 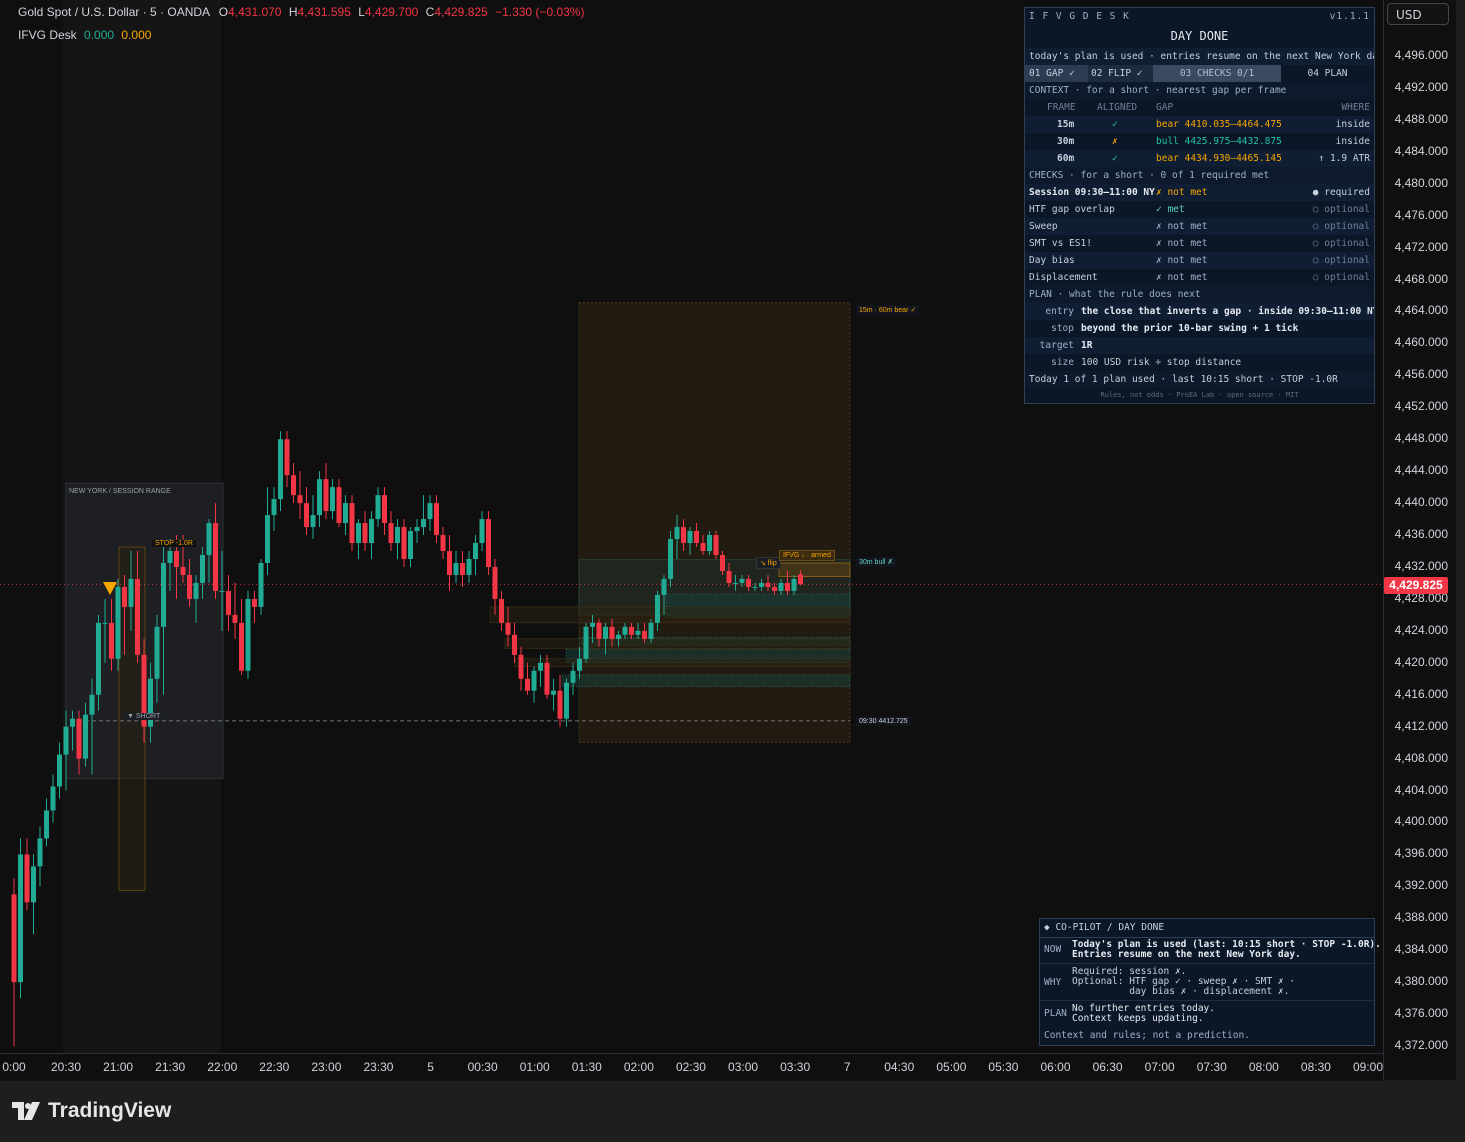 I want to click on price-tick: 4,464.000, so click(x=1421, y=310).